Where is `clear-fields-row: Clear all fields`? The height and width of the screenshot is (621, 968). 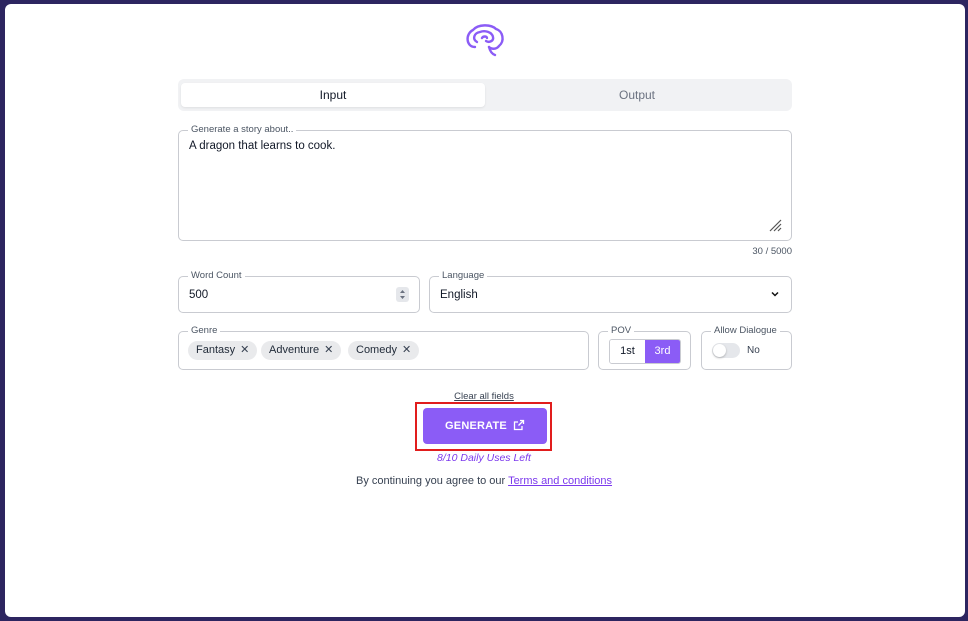 clear-fields-row: Clear all fields is located at coordinates (484, 396).